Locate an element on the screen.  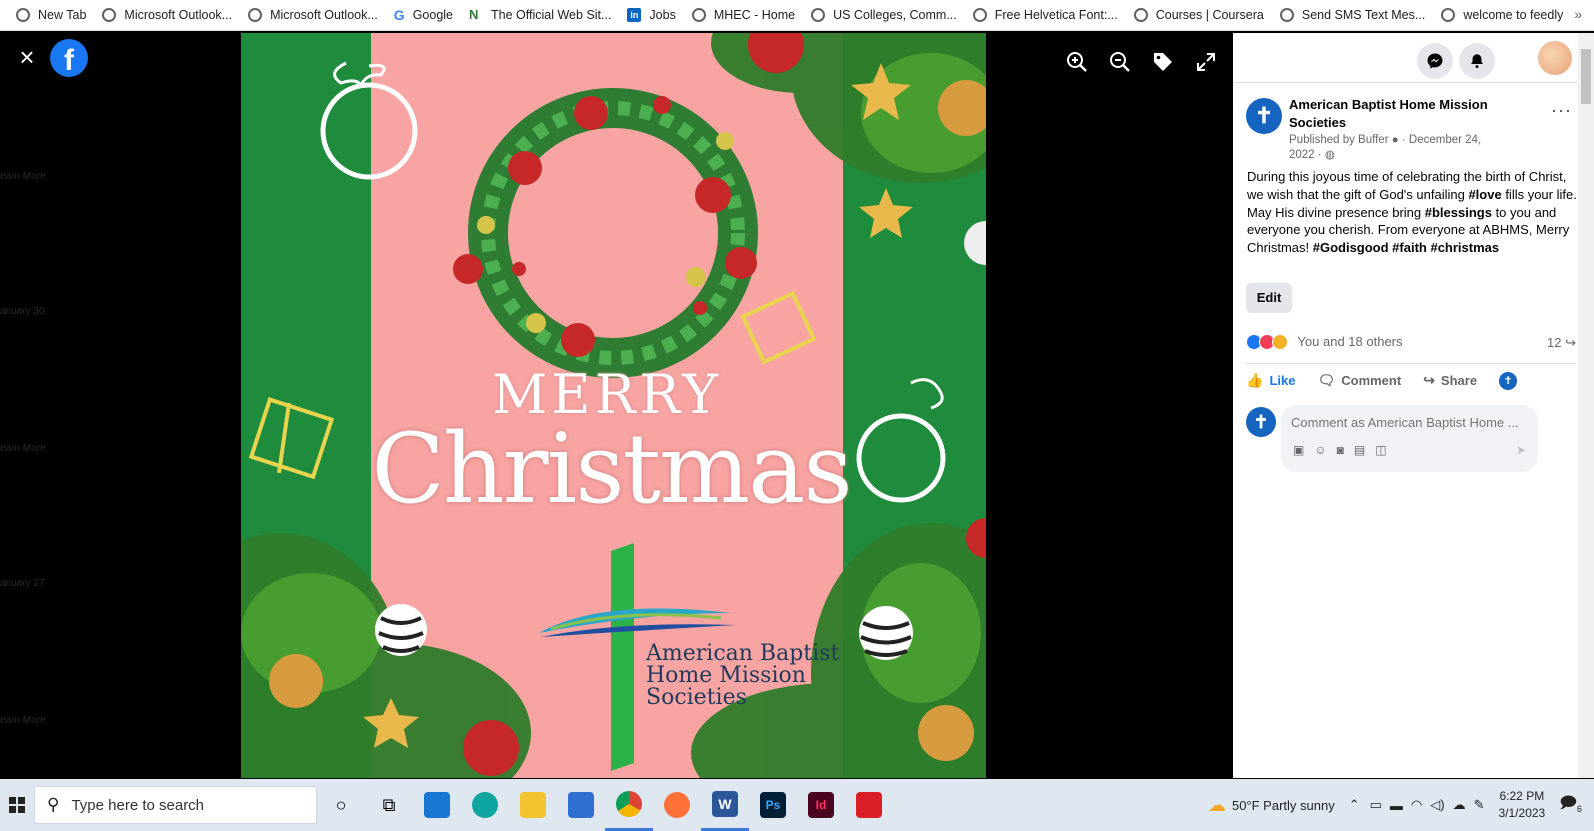
zoom-out-icon is located at coordinates (1122, 64).